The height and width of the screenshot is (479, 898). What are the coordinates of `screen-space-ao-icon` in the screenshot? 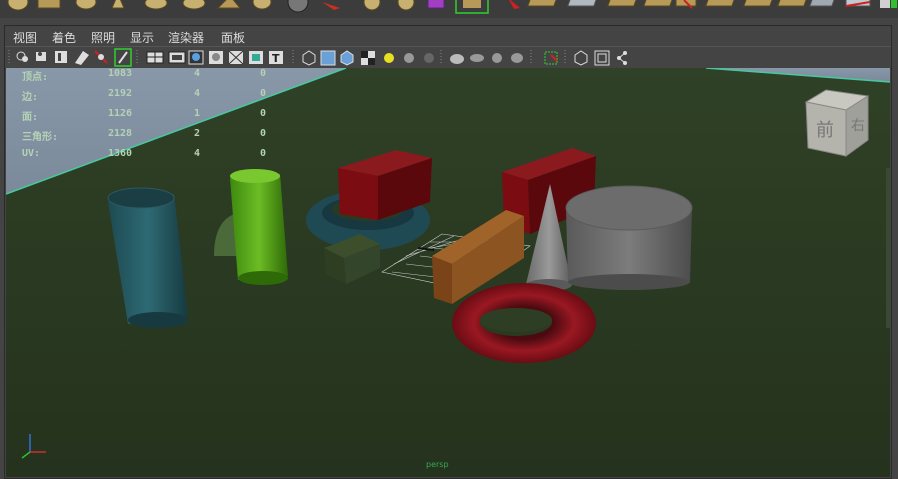 It's located at (429, 58).